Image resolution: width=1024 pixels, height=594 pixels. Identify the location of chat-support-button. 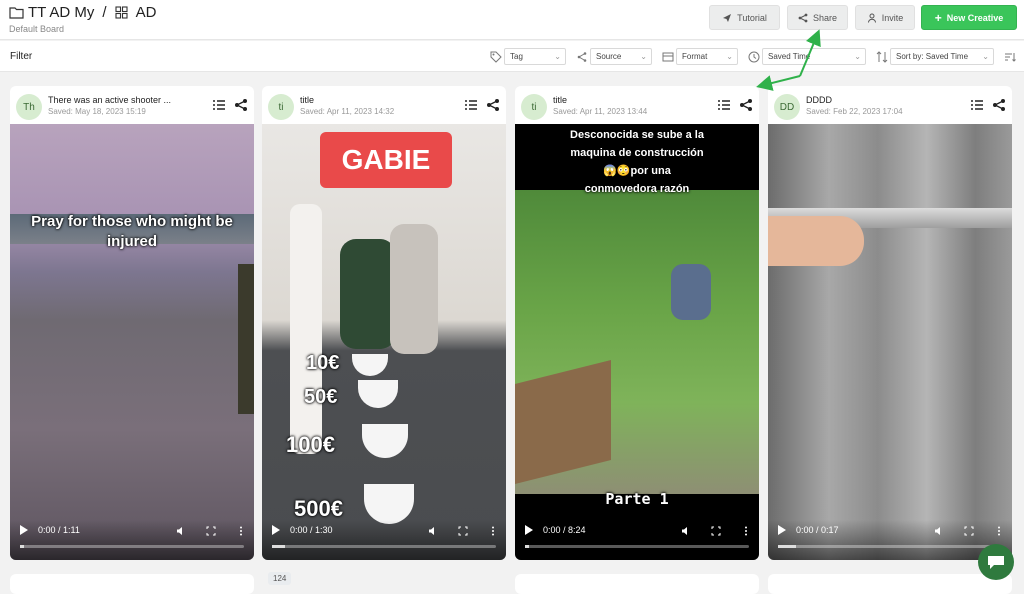
(996, 562).